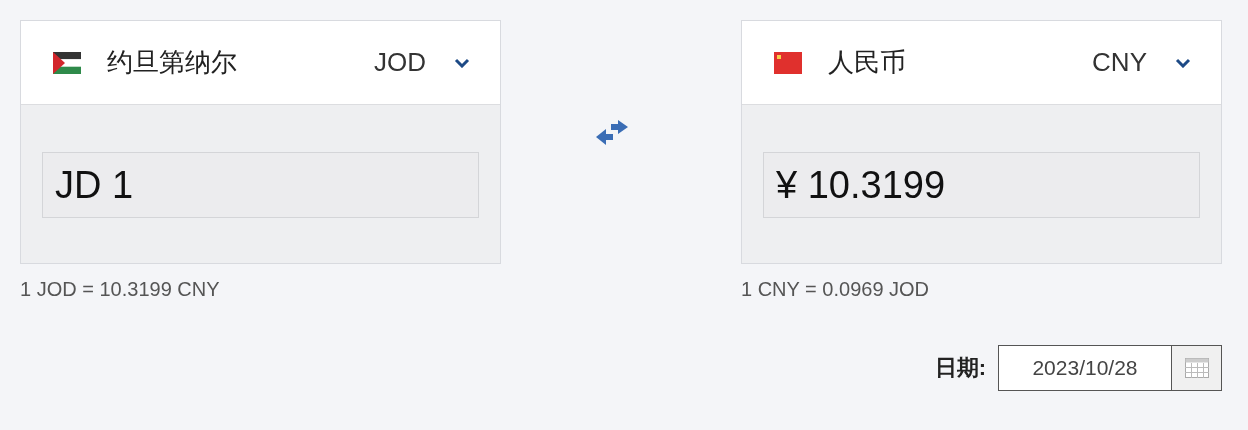  What do you see at coordinates (172, 62) in the screenshot?
I see `currency-name: 约旦第纳尔` at bounding box center [172, 62].